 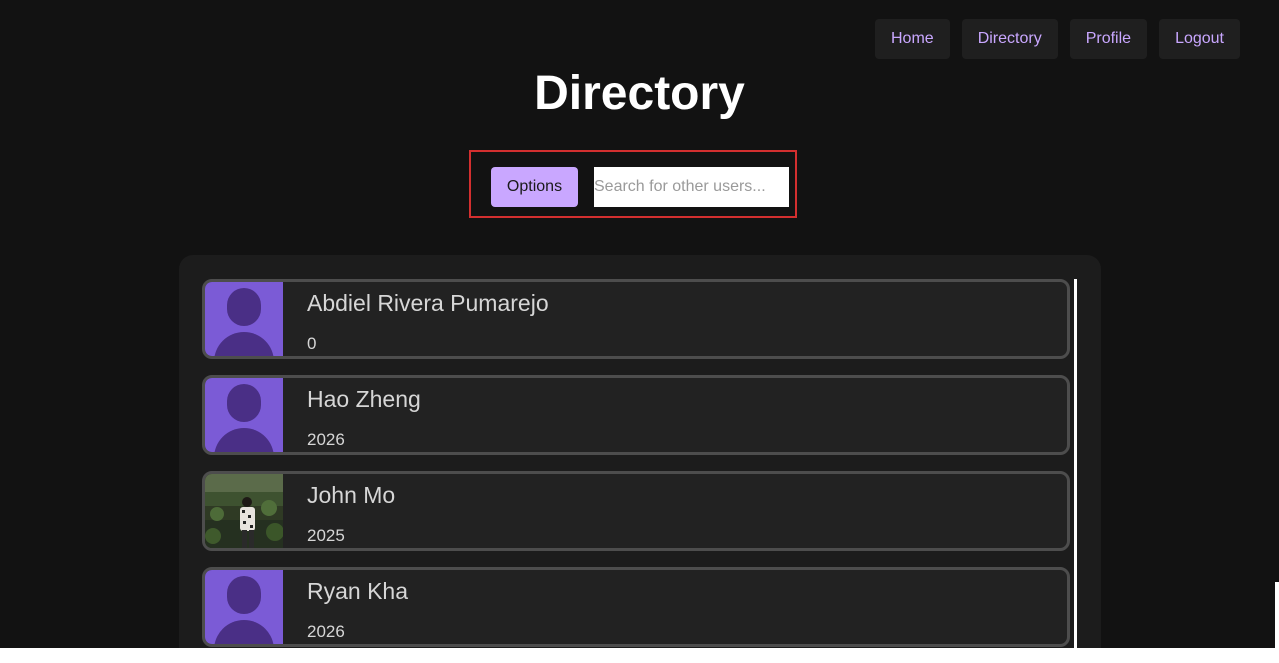 What do you see at coordinates (364, 399) in the screenshot?
I see `user-name: Hao Zheng` at bounding box center [364, 399].